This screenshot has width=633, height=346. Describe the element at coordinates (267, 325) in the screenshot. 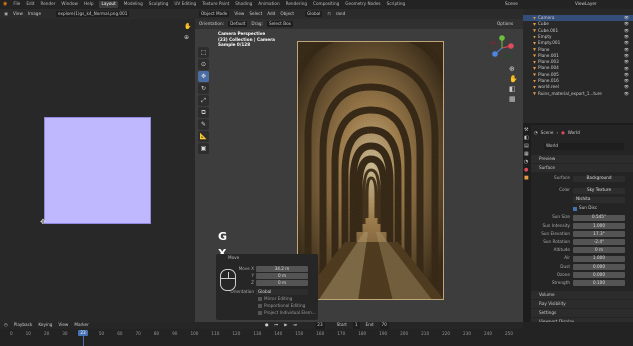

I see `record-button-icon: ●` at that location.